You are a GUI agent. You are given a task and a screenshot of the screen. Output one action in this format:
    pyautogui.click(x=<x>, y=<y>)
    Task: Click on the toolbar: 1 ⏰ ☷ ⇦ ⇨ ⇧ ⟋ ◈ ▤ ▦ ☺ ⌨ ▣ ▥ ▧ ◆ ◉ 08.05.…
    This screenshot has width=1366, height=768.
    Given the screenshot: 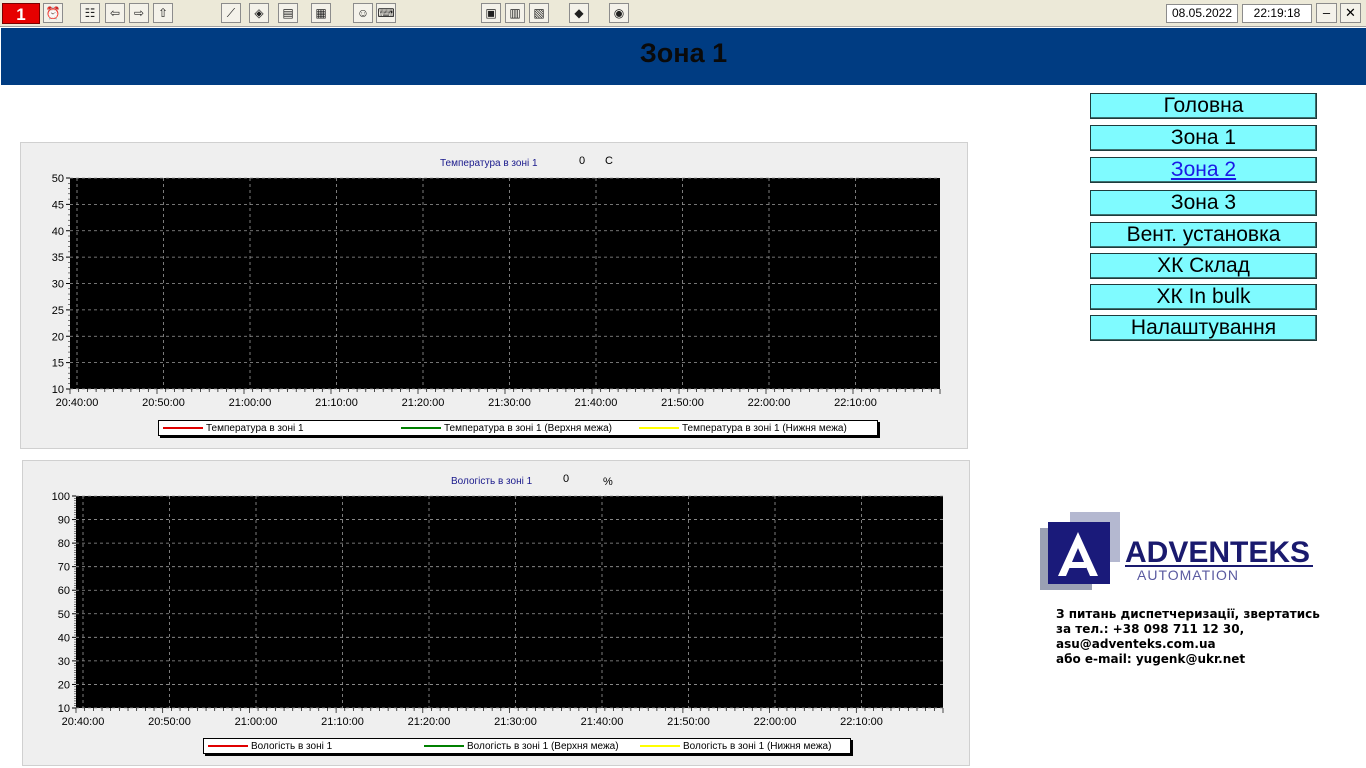 What is the action you would take?
    pyautogui.click(x=683, y=13)
    